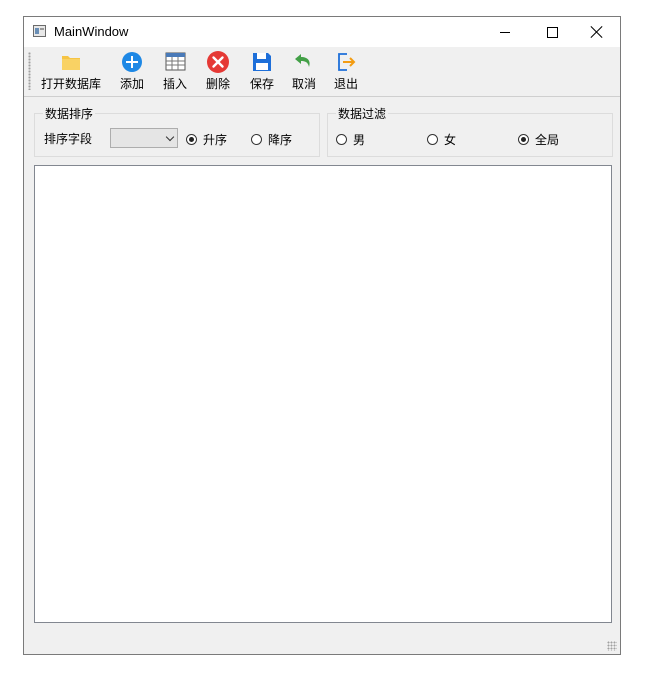 The width and height of the screenshot is (646, 675). What do you see at coordinates (68, 139) in the screenshot?
I see `sort-field-label: 排序字段` at bounding box center [68, 139].